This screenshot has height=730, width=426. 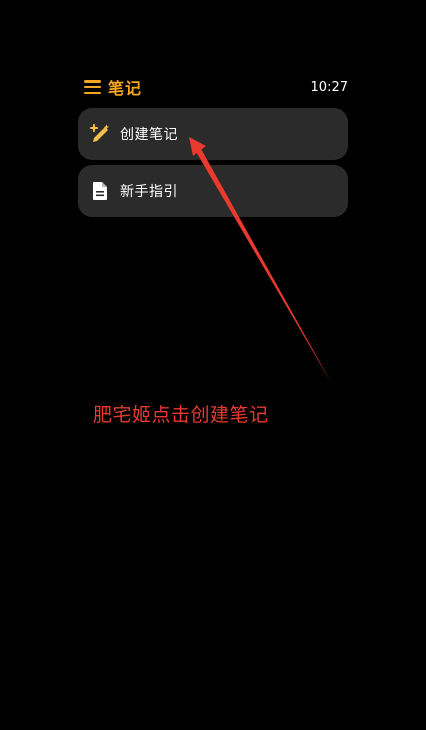 What do you see at coordinates (213, 191) in the screenshot?
I see `beginner-guide-button: 新手指引` at bounding box center [213, 191].